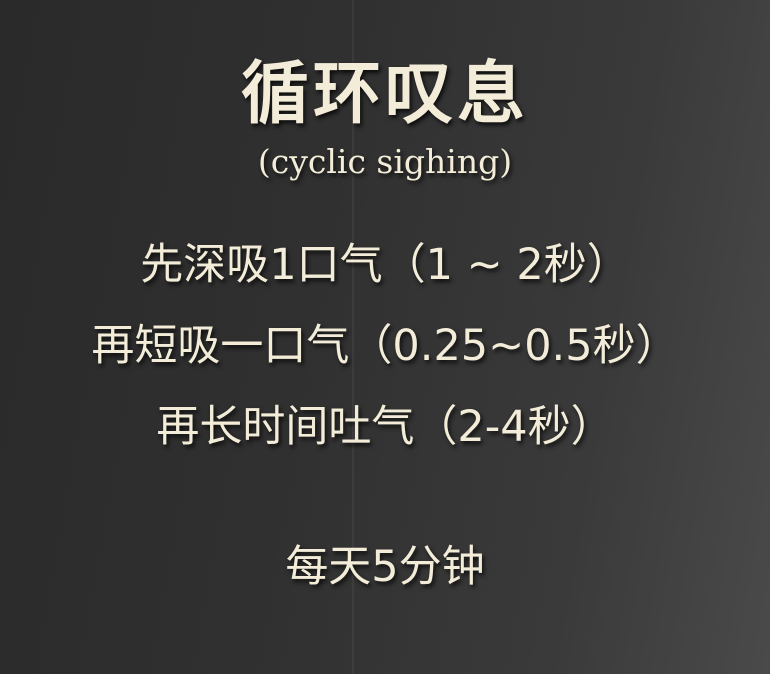 This screenshot has height=674, width=770. Describe the element at coordinates (385, 161) in the screenshot. I see `slide-subtitle: (cyclic sighing)` at that location.